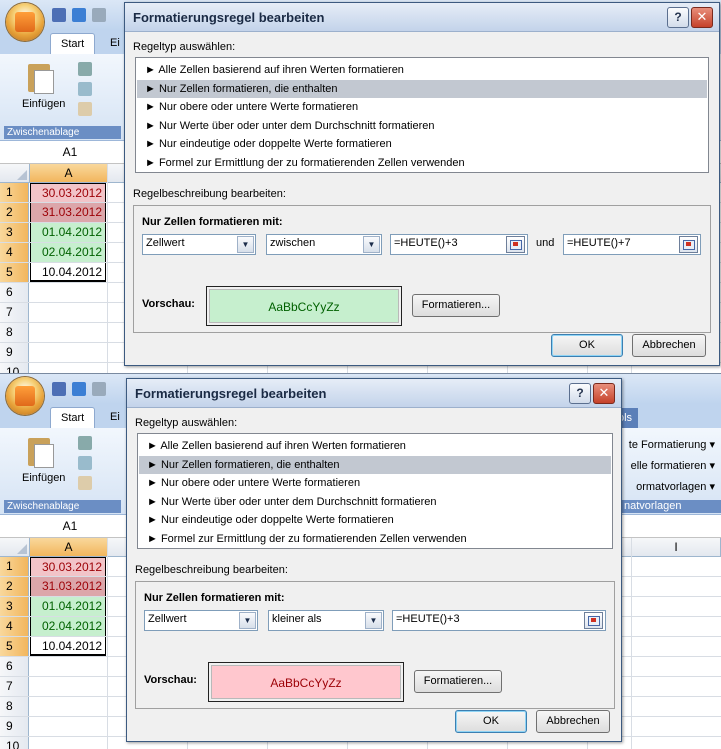 Image resolution: width=721 pixels, height=749 pixels. I want to click on chevron-down-icon: ▼, so click(247, 620).